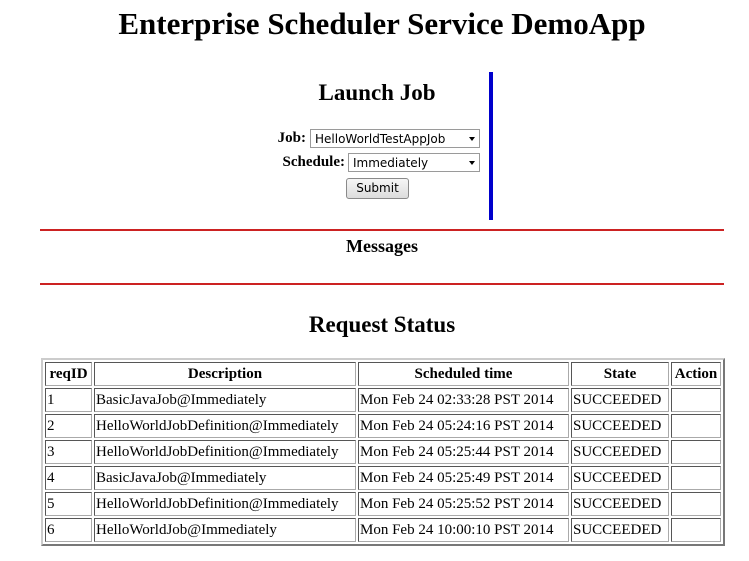  I want to click on schedule-label: Schedule:, so click(313, 162).